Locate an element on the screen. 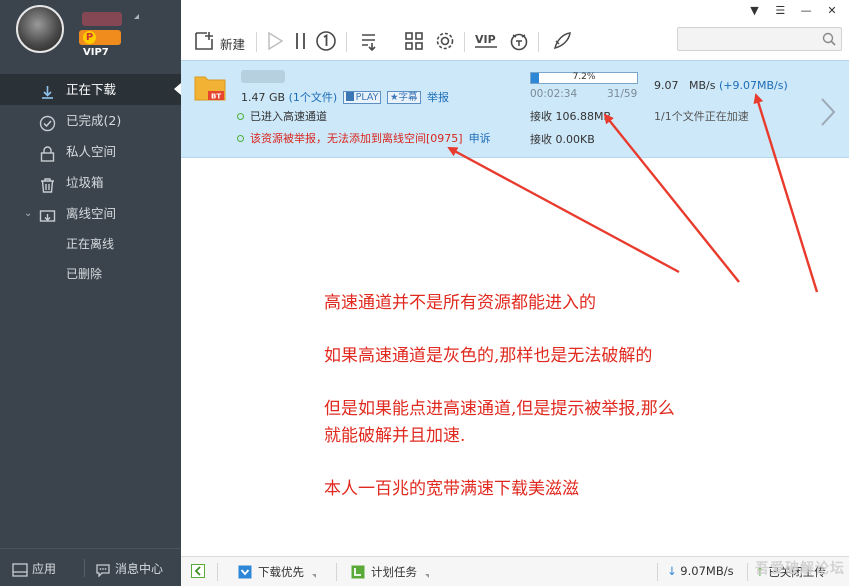 Image resolution: width=849 pixels, height=586 pixels. chevron-down-icon: ⌄ is located at coordinates (28, 213).